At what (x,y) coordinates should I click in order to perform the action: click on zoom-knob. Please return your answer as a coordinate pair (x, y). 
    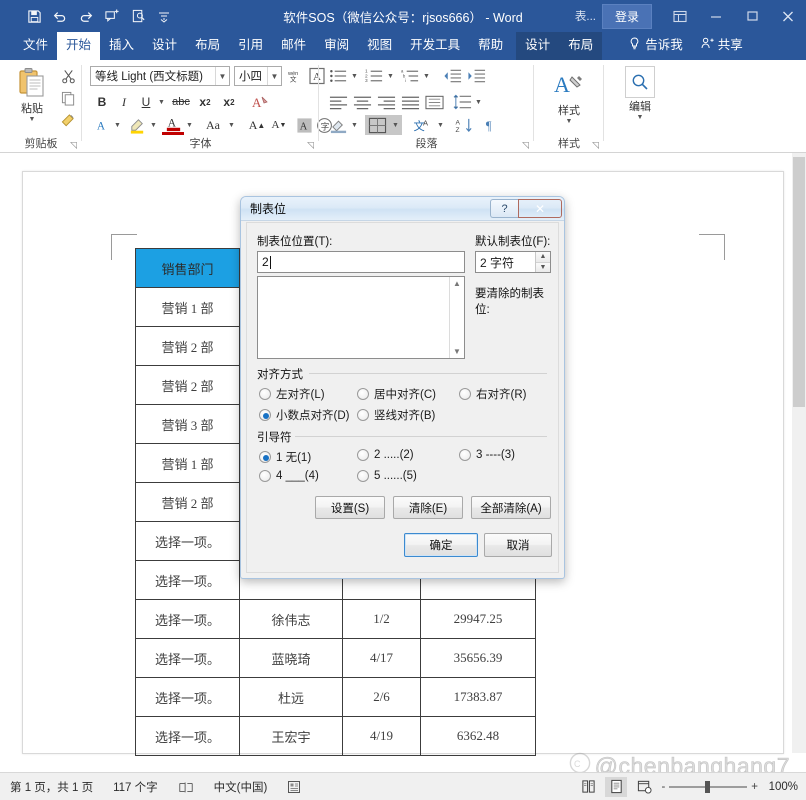
    Looking at the image, I should click on (708, 786).